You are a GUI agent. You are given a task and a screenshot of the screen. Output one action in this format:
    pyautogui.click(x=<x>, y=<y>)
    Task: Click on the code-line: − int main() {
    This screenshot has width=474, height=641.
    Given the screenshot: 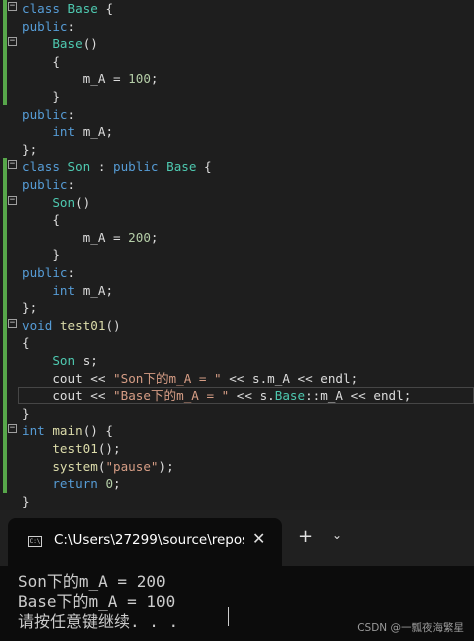 What is the action you would take?
    pyautogui.click(x=237, y=431)
    